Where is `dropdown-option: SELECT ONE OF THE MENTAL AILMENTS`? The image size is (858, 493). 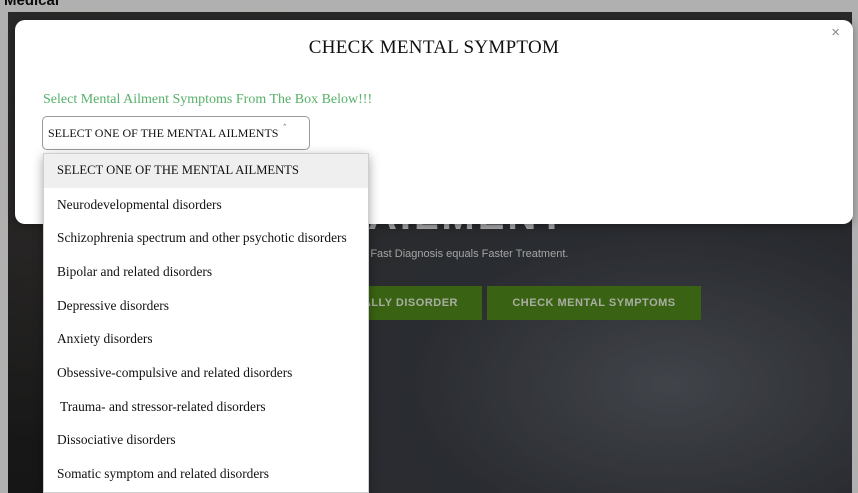
dropdown-option: SELECT ONE OF THE MENTAL AILMENTS is located at coordinates (206, 171).